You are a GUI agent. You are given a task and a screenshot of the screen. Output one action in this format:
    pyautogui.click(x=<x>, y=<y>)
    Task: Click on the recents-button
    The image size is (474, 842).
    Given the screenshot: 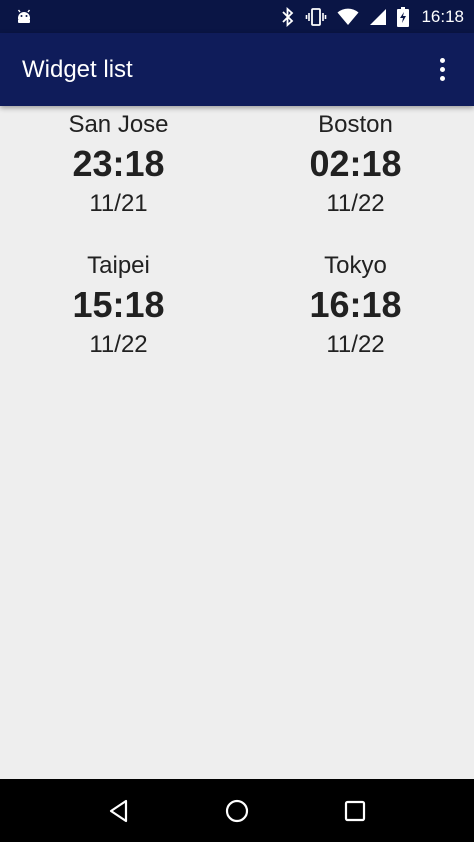 What is the action you would take?
    pyautogui.click(x=355, y=811)
    